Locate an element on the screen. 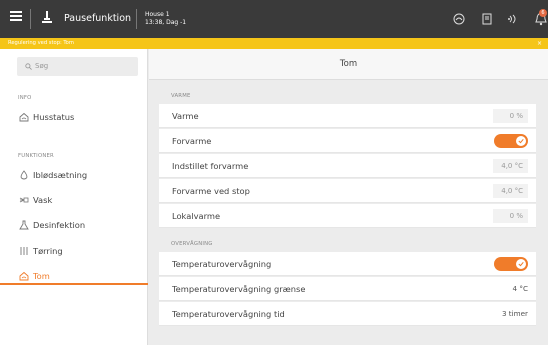 The width and height of the screenshot is (548, 345). sidebar-item-label: Desinfektion is located at coordinates (59, 225).